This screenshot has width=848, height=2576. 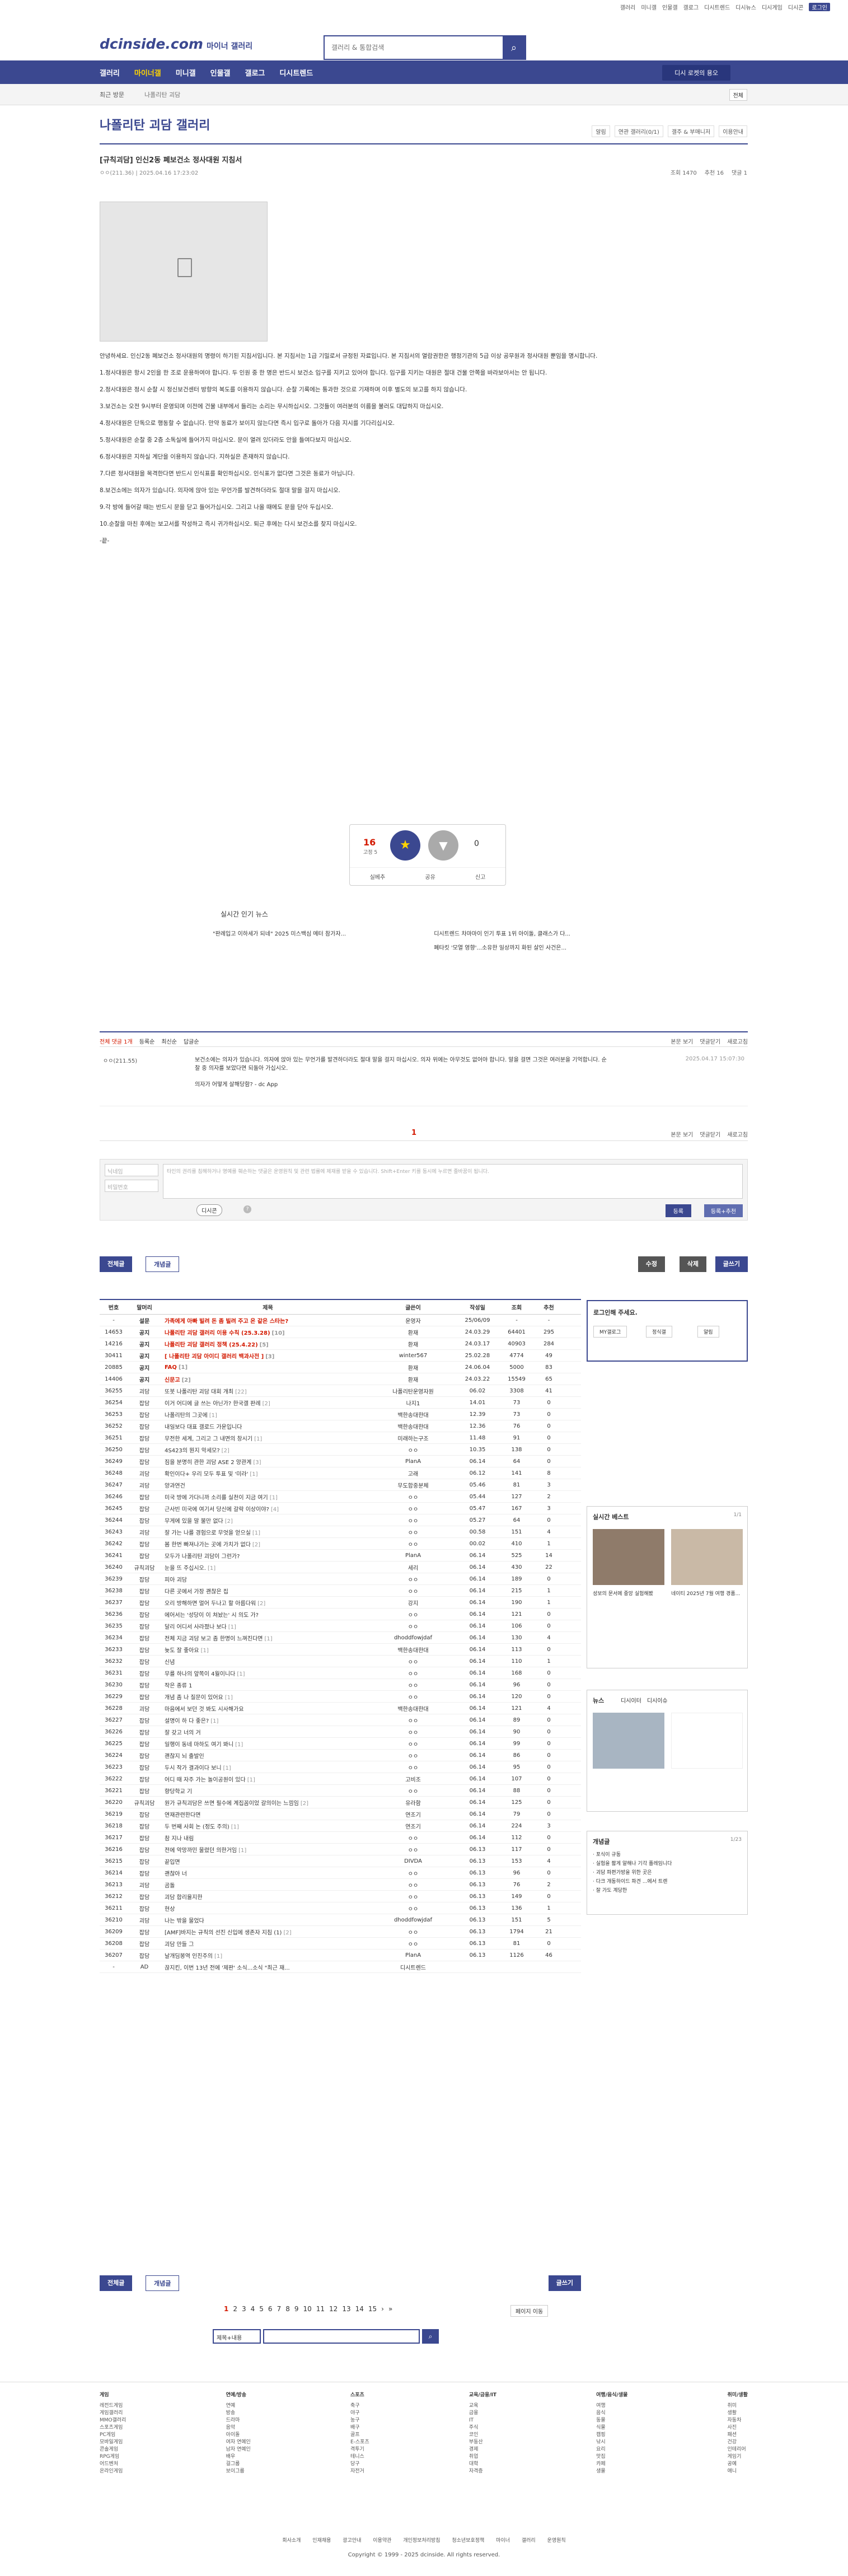 I want to click on top-link: 갤로그, so click(x=691, y=7).